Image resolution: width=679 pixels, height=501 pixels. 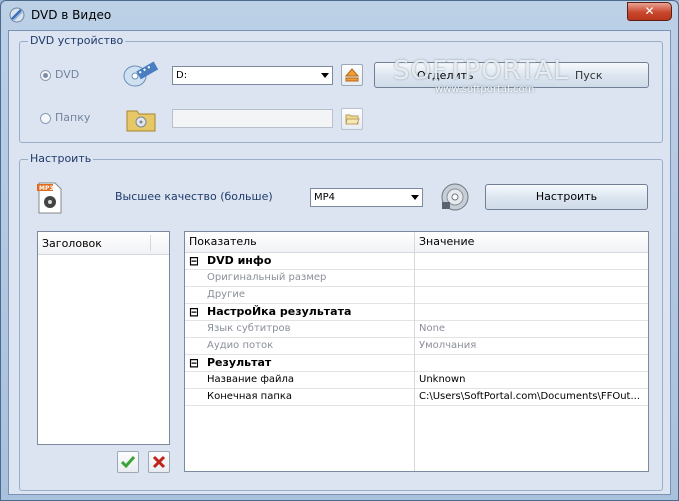 What do you see at coordinates (532, 380) in the screenshot?
I see `property-value: Unknown` at bounding box center [532, 380].